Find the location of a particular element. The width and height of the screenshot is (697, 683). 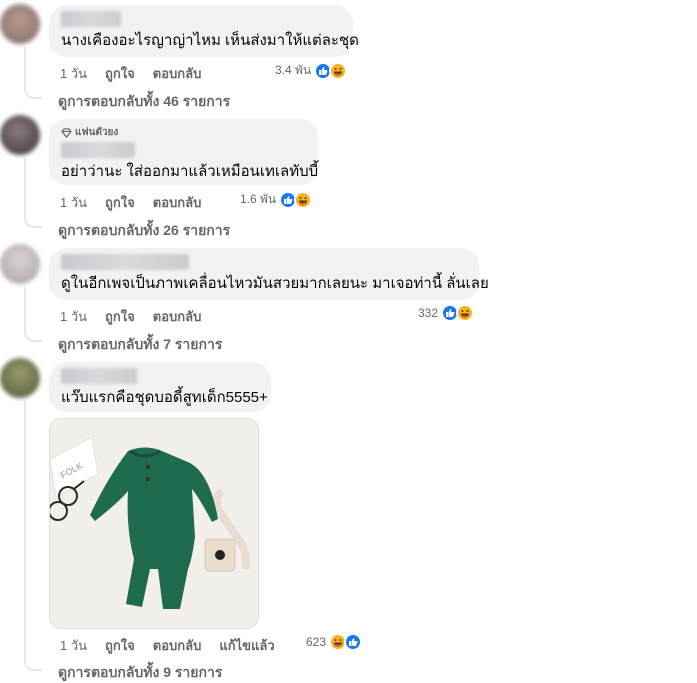

reaction-summary: 332 is located at coordinates (446, 313).